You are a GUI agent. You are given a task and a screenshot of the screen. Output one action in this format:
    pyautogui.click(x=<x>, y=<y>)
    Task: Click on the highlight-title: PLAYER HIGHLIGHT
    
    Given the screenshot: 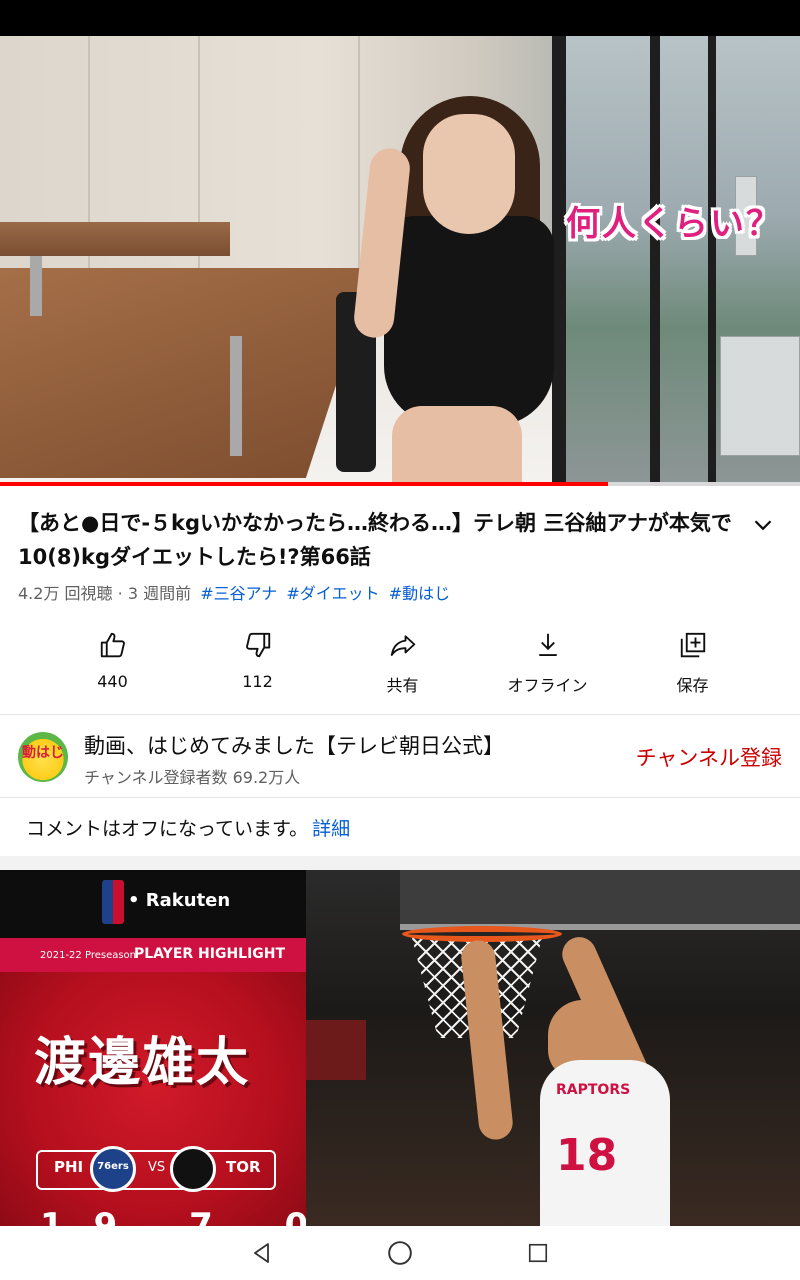 What is the action you would take?
    pyautogui.click(x=210, y=954)
    